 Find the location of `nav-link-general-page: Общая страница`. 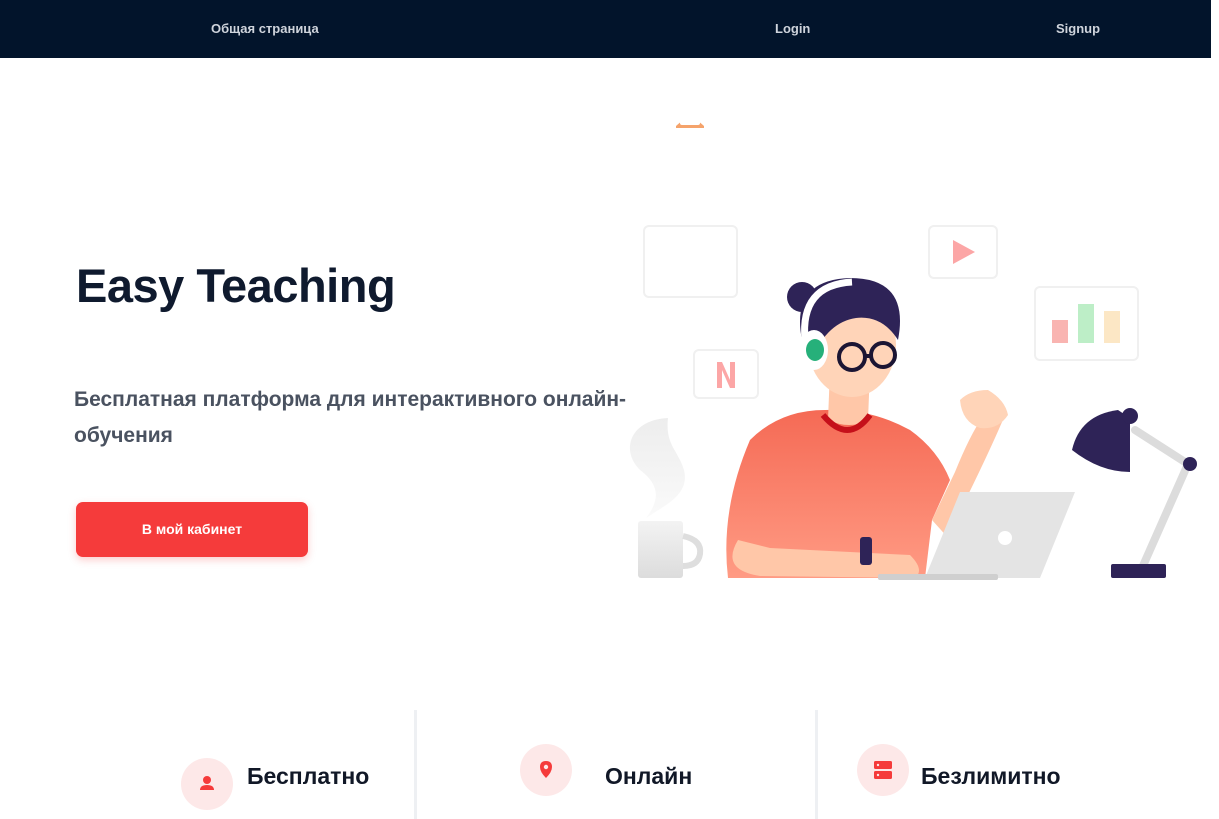

nav-link-general-page: Общая страница is located at coordinates (265, 29).